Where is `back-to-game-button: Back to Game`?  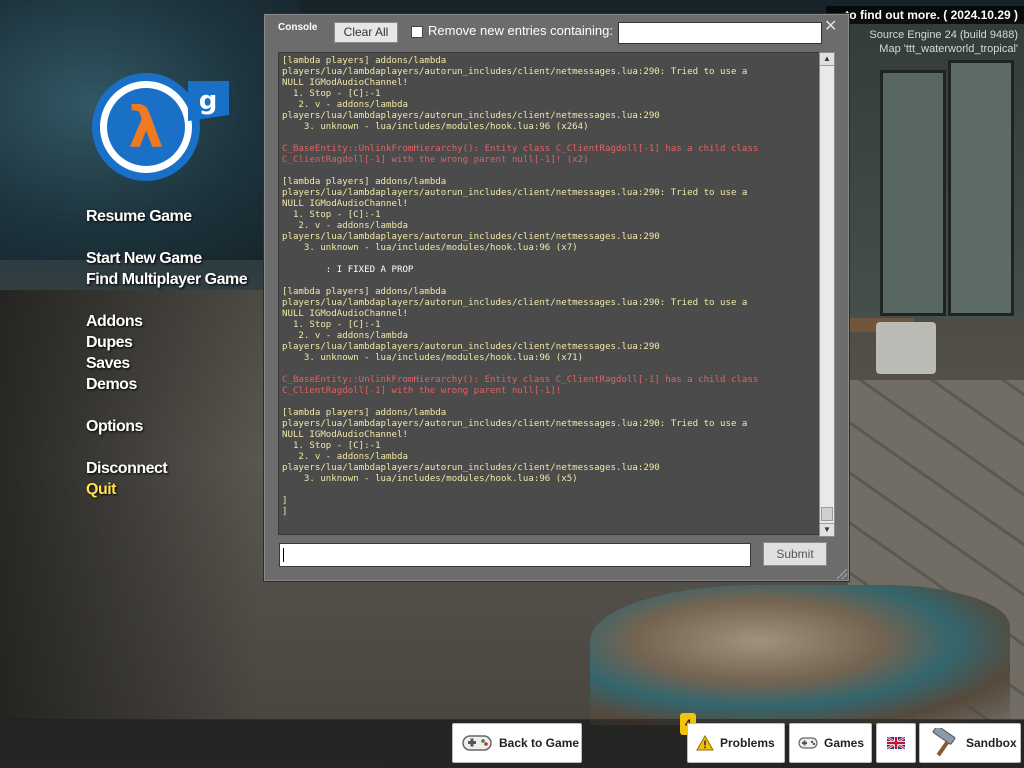
back-to-game-button: Back to Game is located at coordinates (517, 743).